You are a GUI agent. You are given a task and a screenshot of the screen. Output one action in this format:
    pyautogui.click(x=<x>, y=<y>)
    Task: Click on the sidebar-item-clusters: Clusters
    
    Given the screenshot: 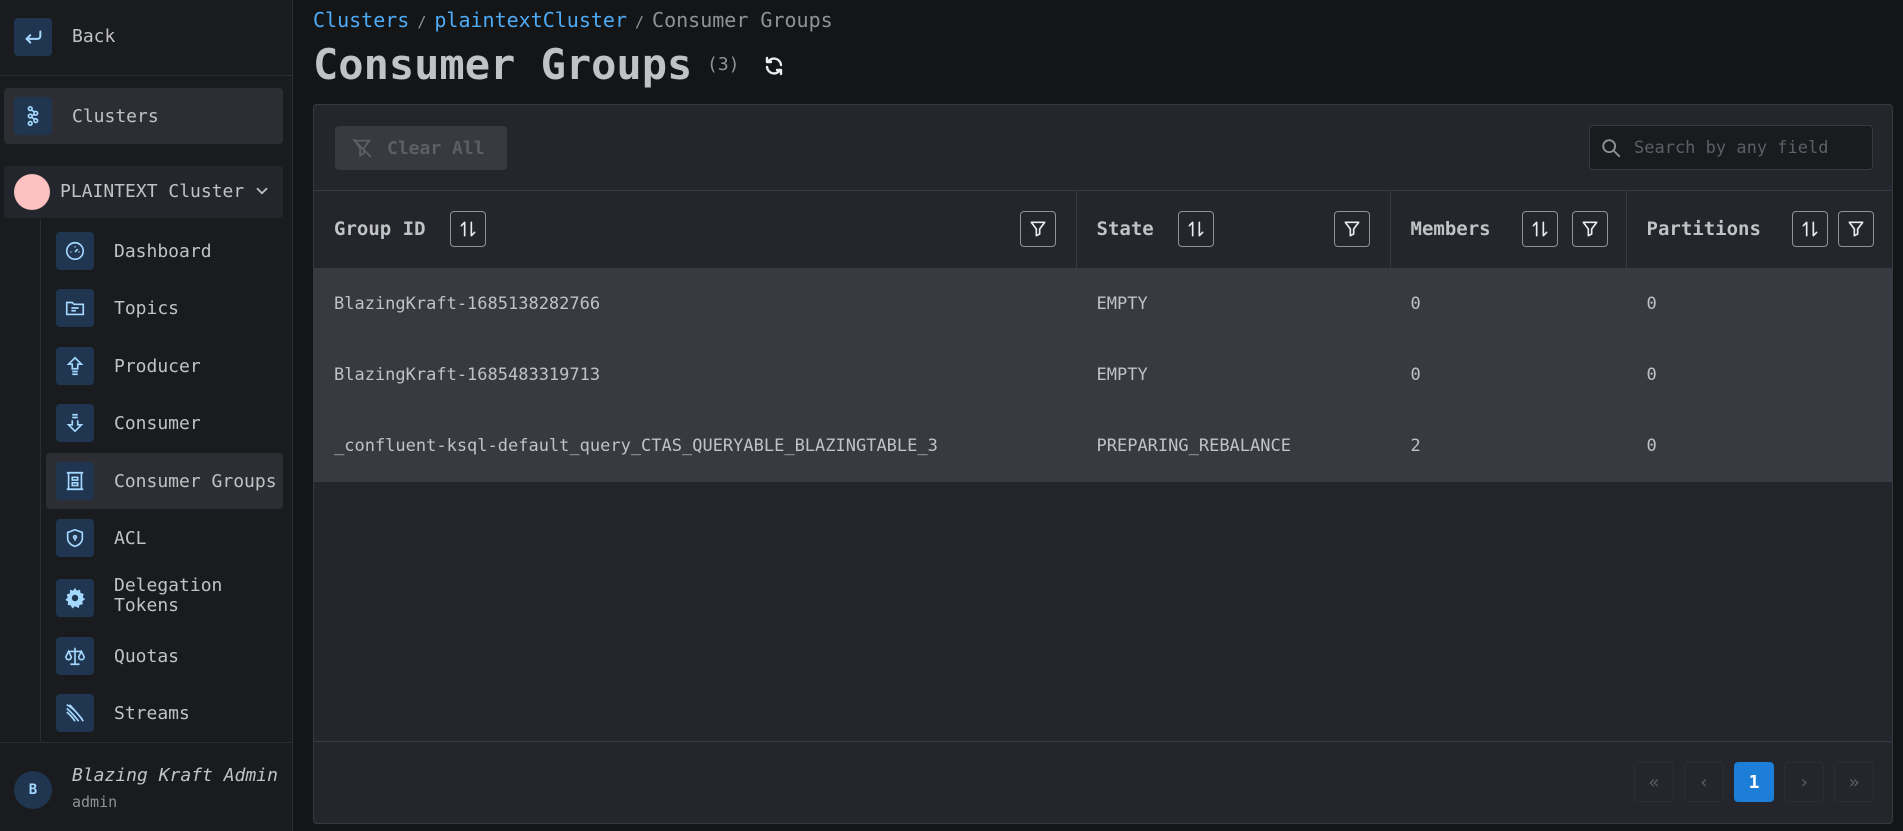 What is the action you would take?
    pyautogui.click(x=143, y=116)
    